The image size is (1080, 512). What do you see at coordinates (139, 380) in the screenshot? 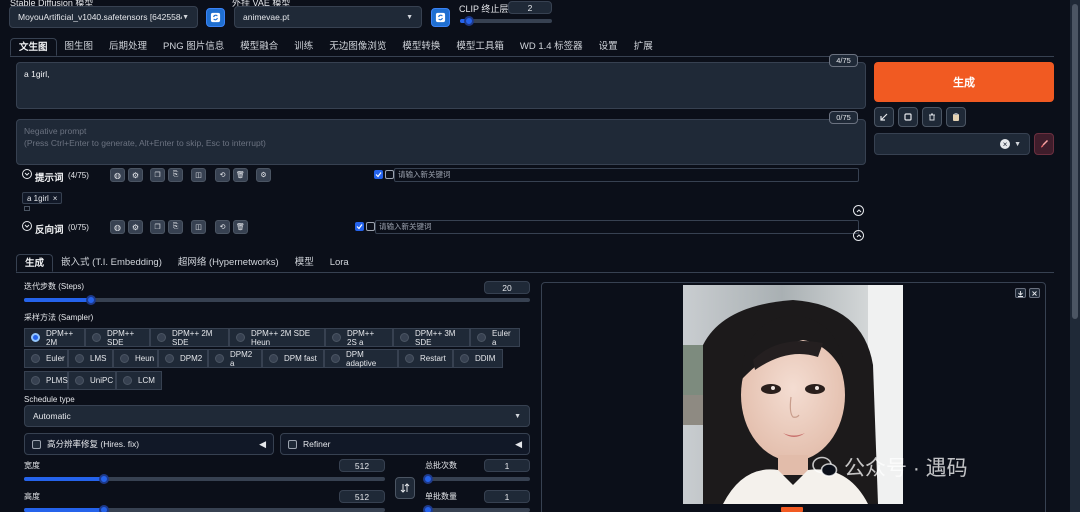
I see `sampler-option: LCM` at bounding box center [139, 380].